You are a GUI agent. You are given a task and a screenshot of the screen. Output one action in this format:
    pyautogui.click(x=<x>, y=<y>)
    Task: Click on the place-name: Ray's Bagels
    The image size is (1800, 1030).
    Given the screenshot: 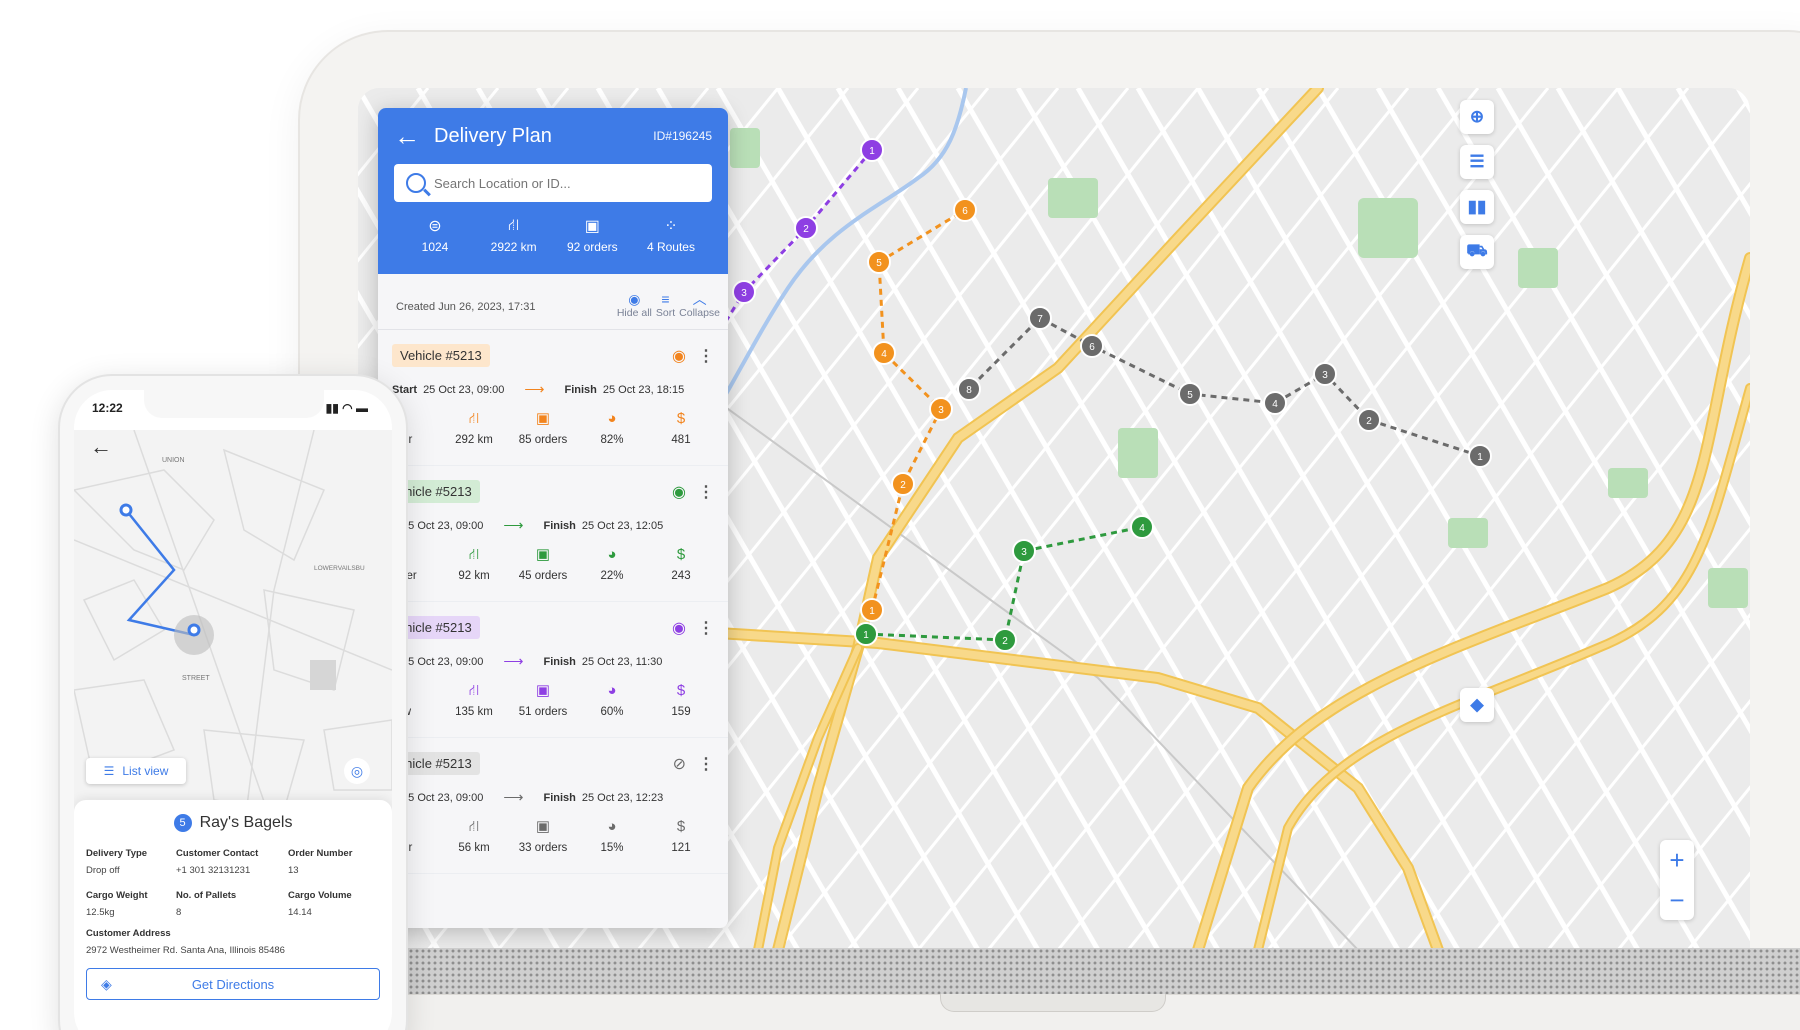 What is the action you would take?
    pyautogui.click(x=246, y=822)
    